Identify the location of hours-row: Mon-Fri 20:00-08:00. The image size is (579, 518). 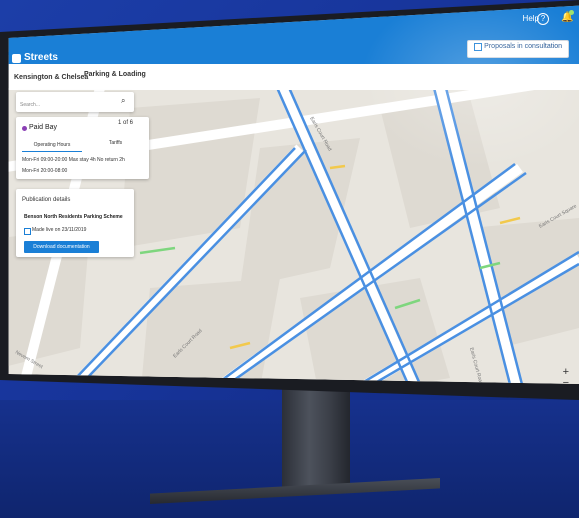
(45, 171).